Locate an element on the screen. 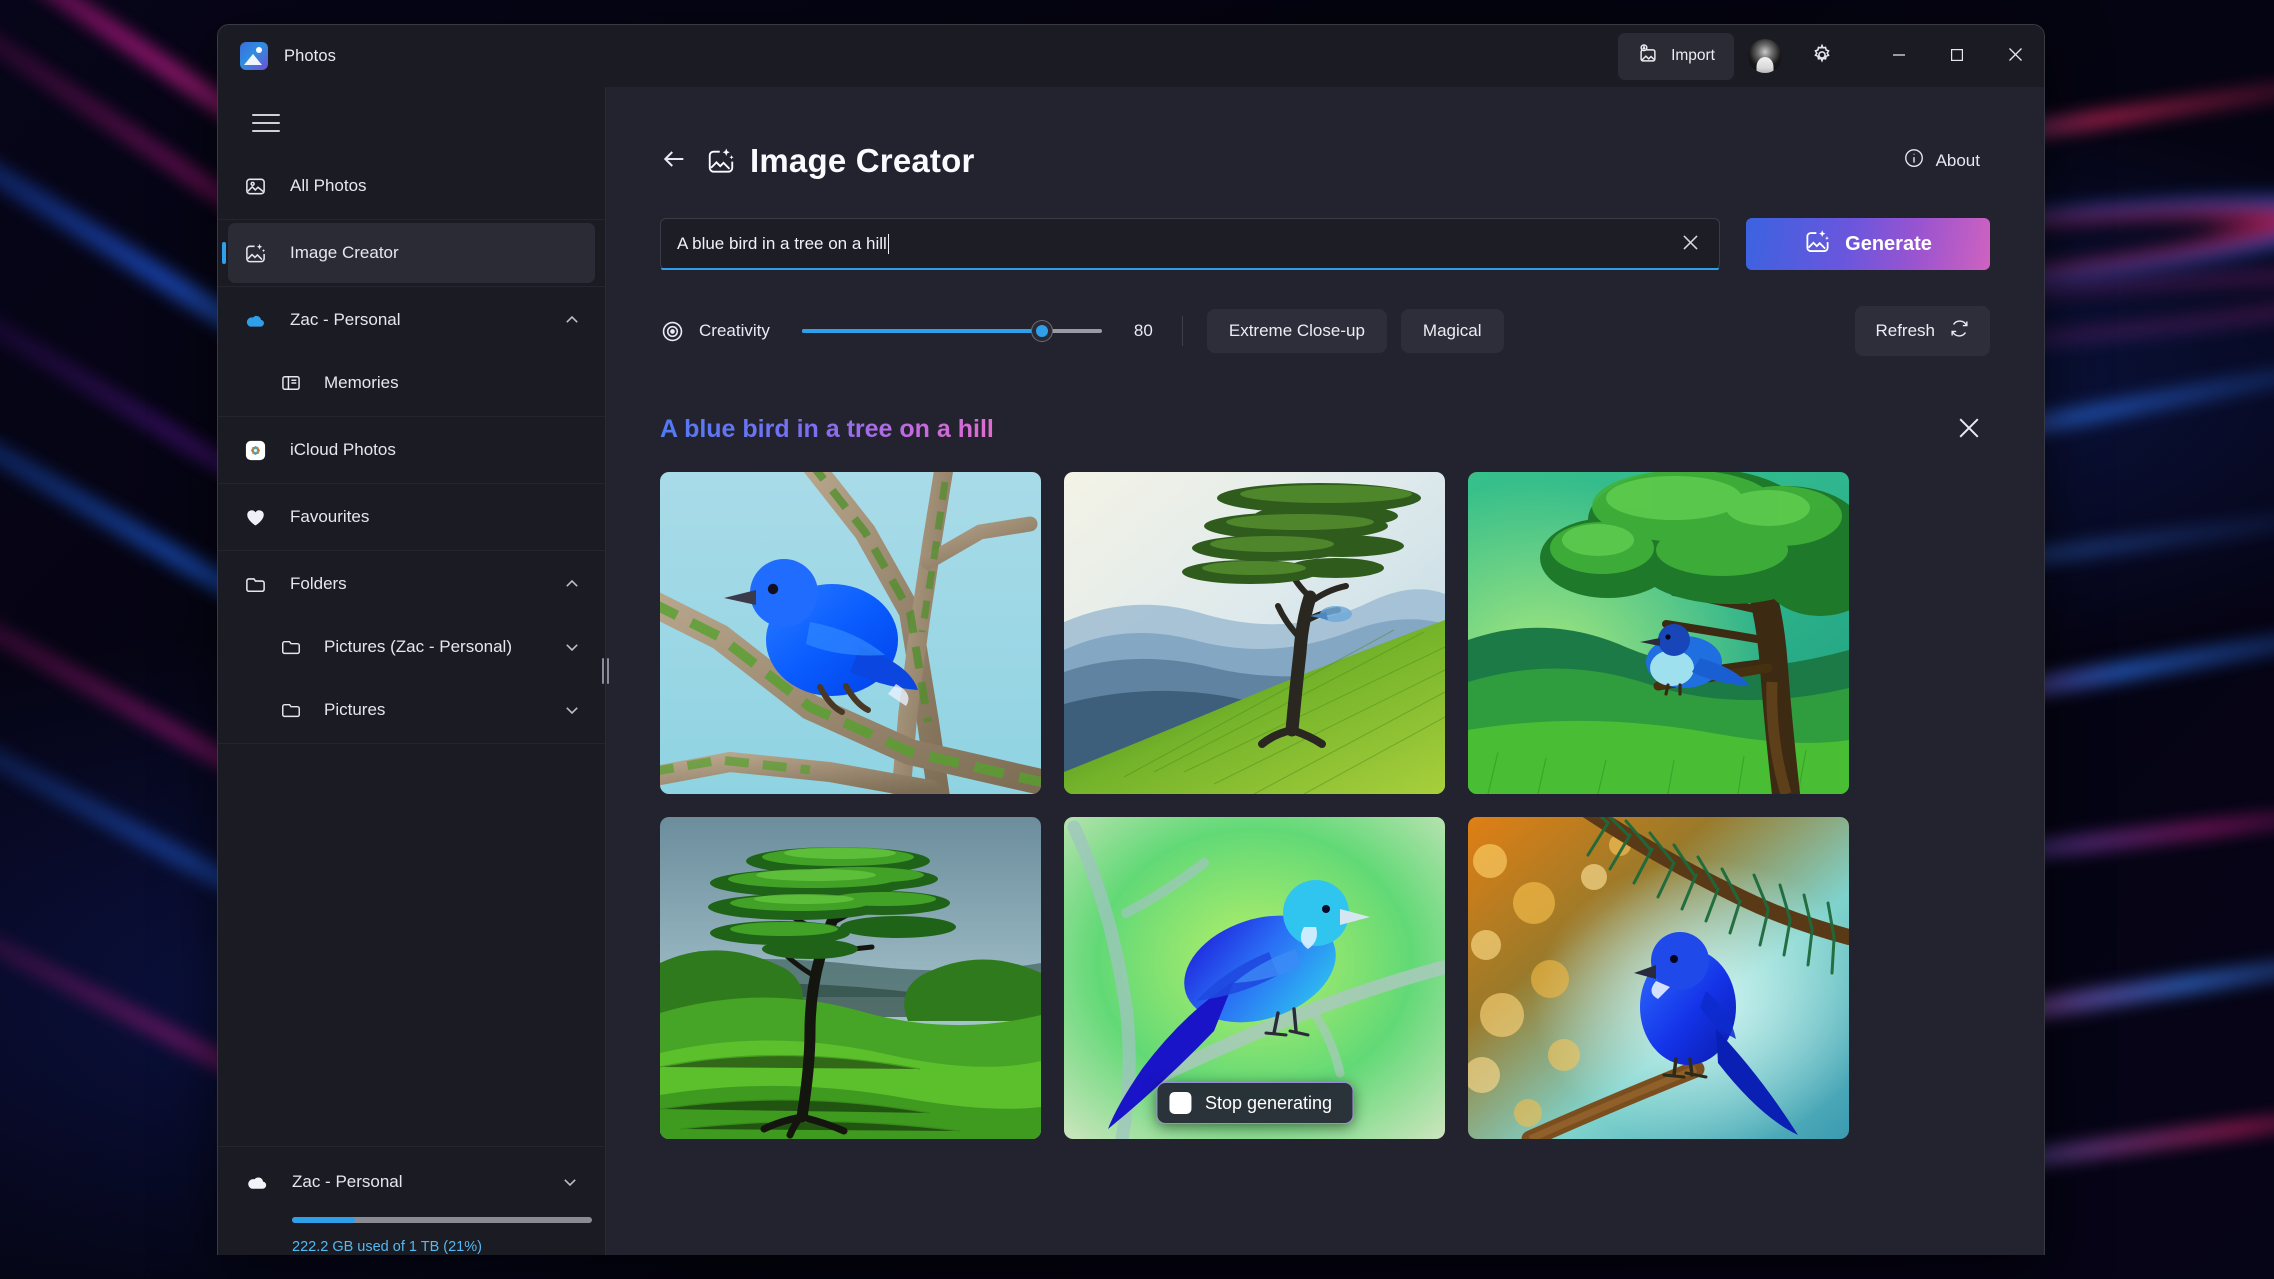 Image resolution: width=2274 pixels, height=1279 pixels. icloud-photos-icon is located at coordinates (255, 450).